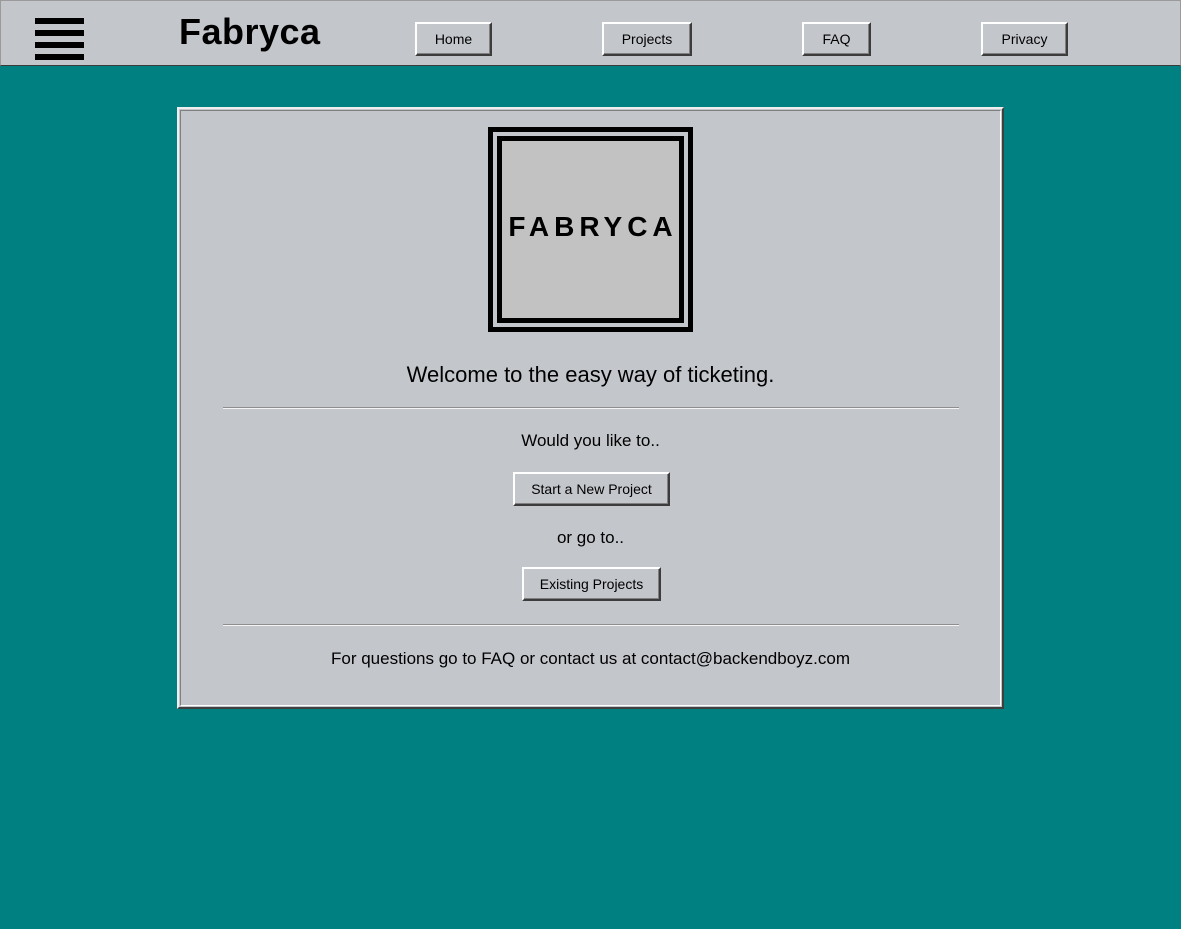  Describe the element at coordinates (453, 39) in the screenshot. I see `nav-home-button: Home` at that location.